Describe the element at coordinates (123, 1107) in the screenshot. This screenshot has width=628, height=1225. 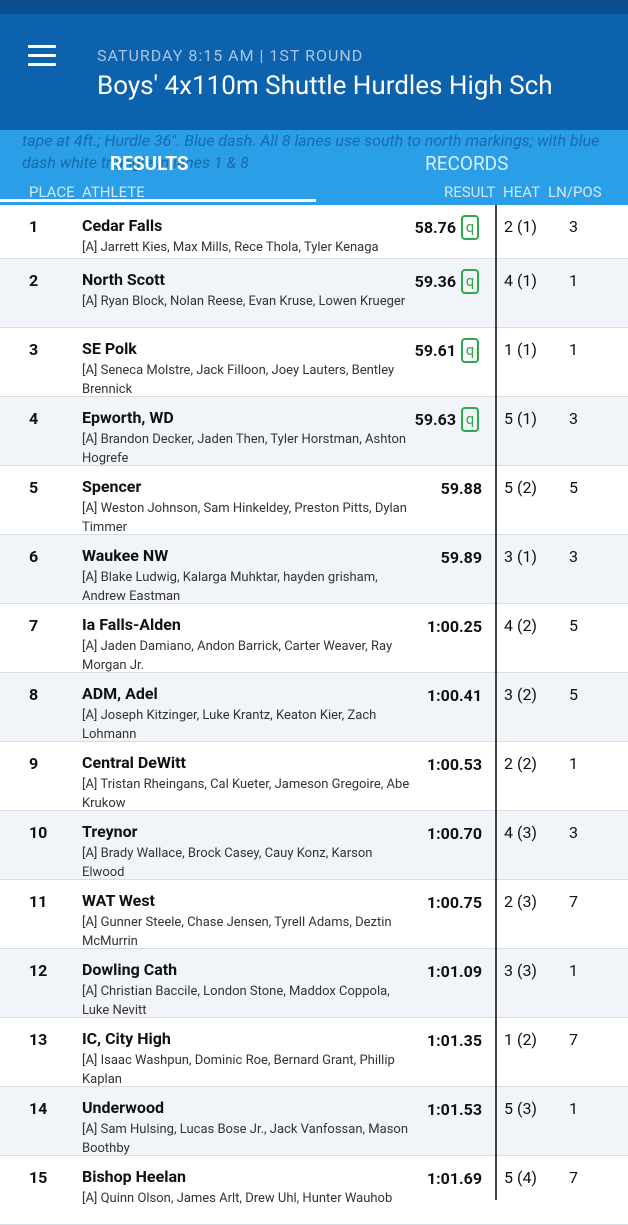
I see `team-name: Underwood` at that location.